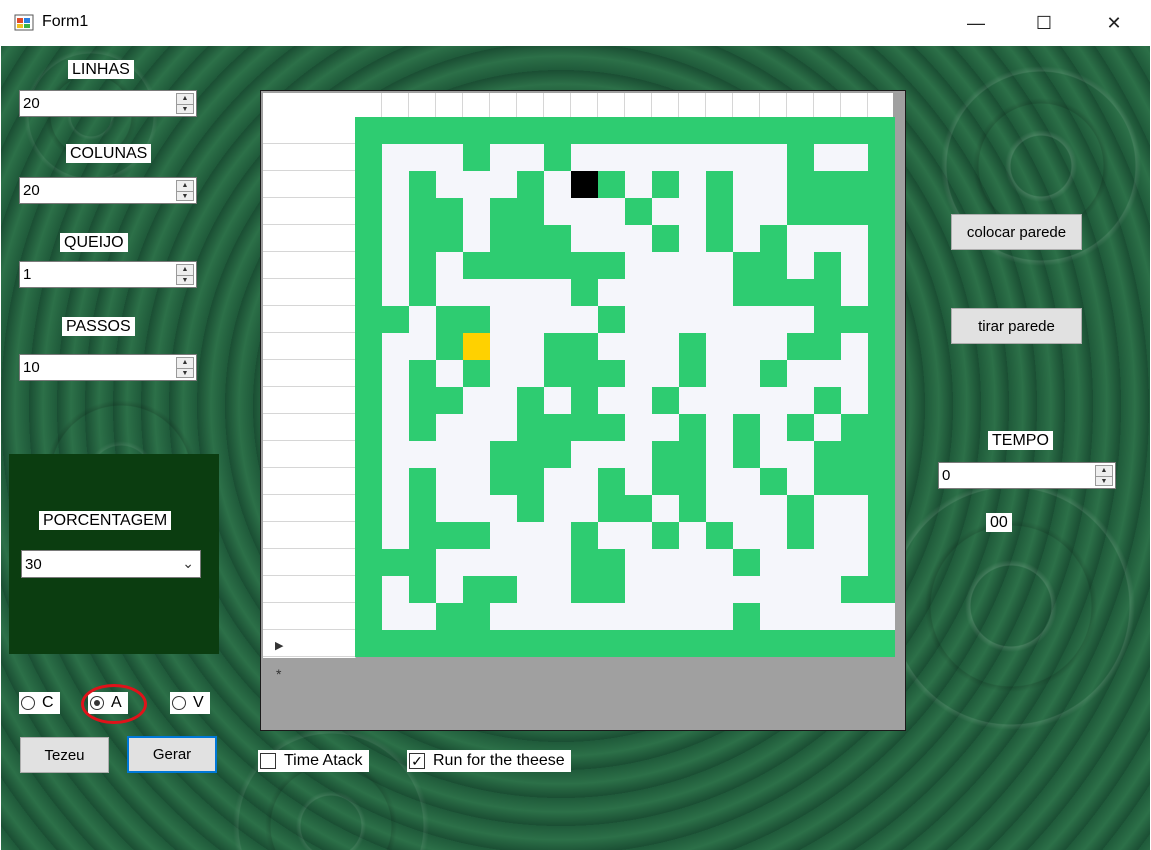  What do you see at coordinates (185, 186) in the screenshot?
I see `spin-up-icon: ▲` at bounding box center [185, 186].